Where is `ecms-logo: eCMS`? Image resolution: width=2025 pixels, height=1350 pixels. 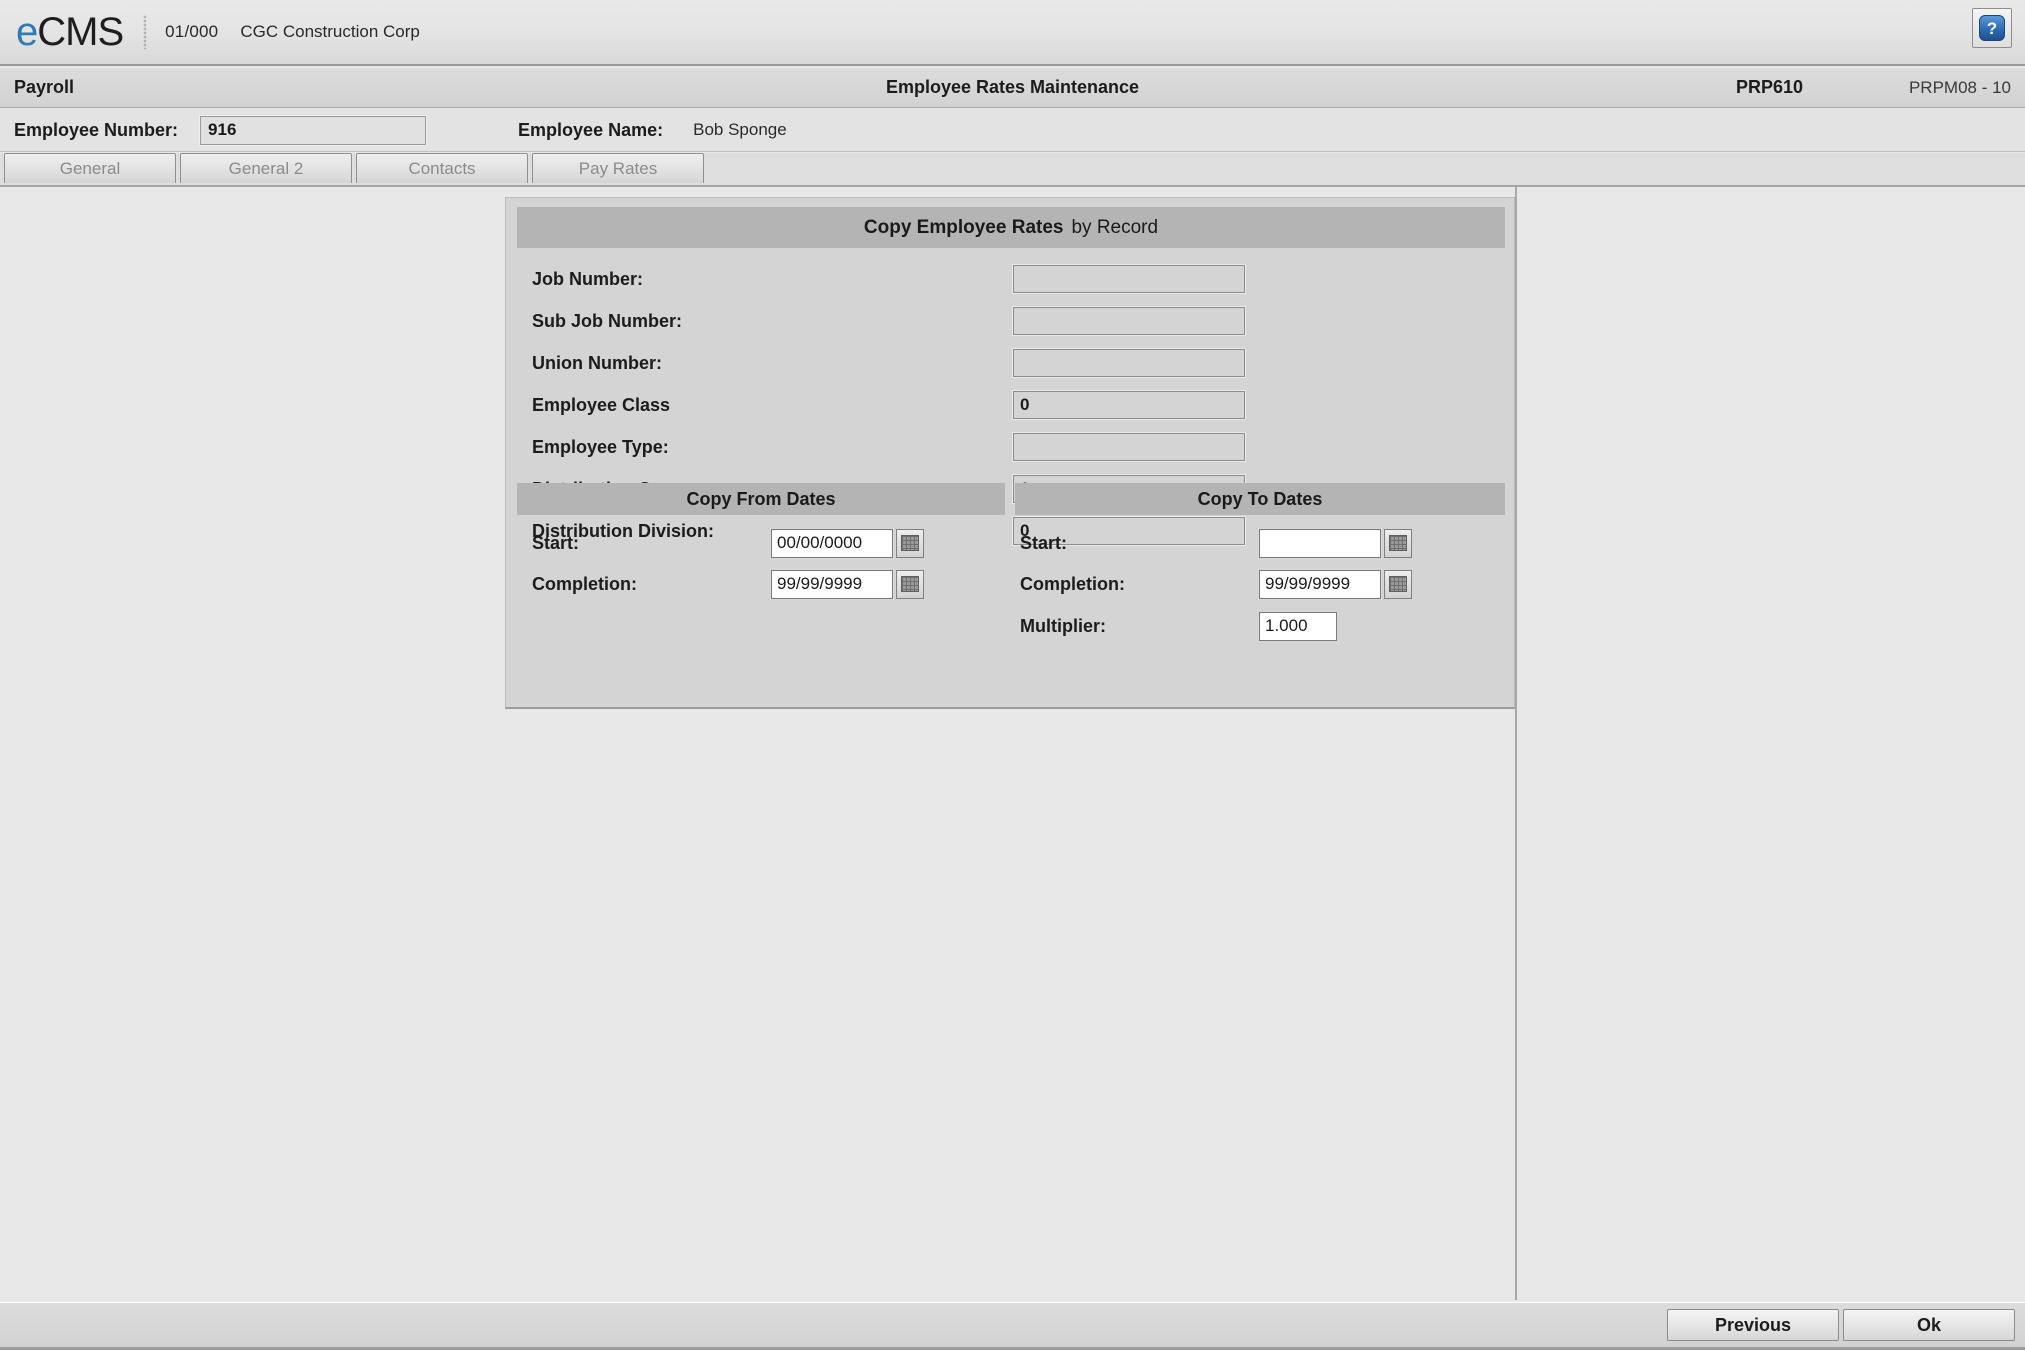
ecms-logo: eCMS is located at coordinates (70, 32).